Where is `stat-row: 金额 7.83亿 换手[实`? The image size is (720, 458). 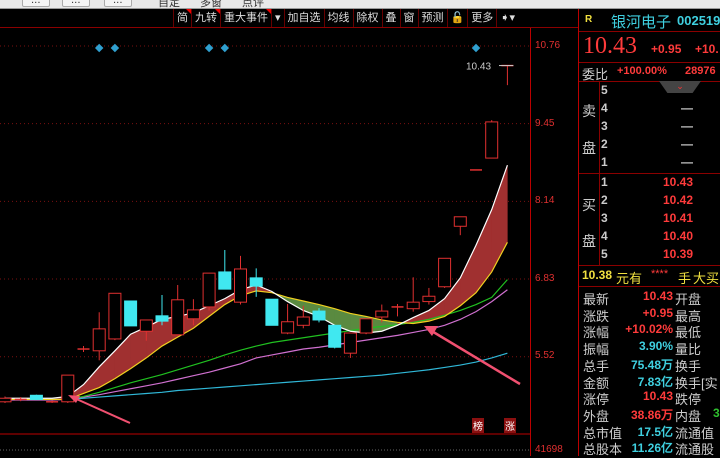
stat-row: 金额 7.83亿 换手[实 is located at coordinates (649, 382).